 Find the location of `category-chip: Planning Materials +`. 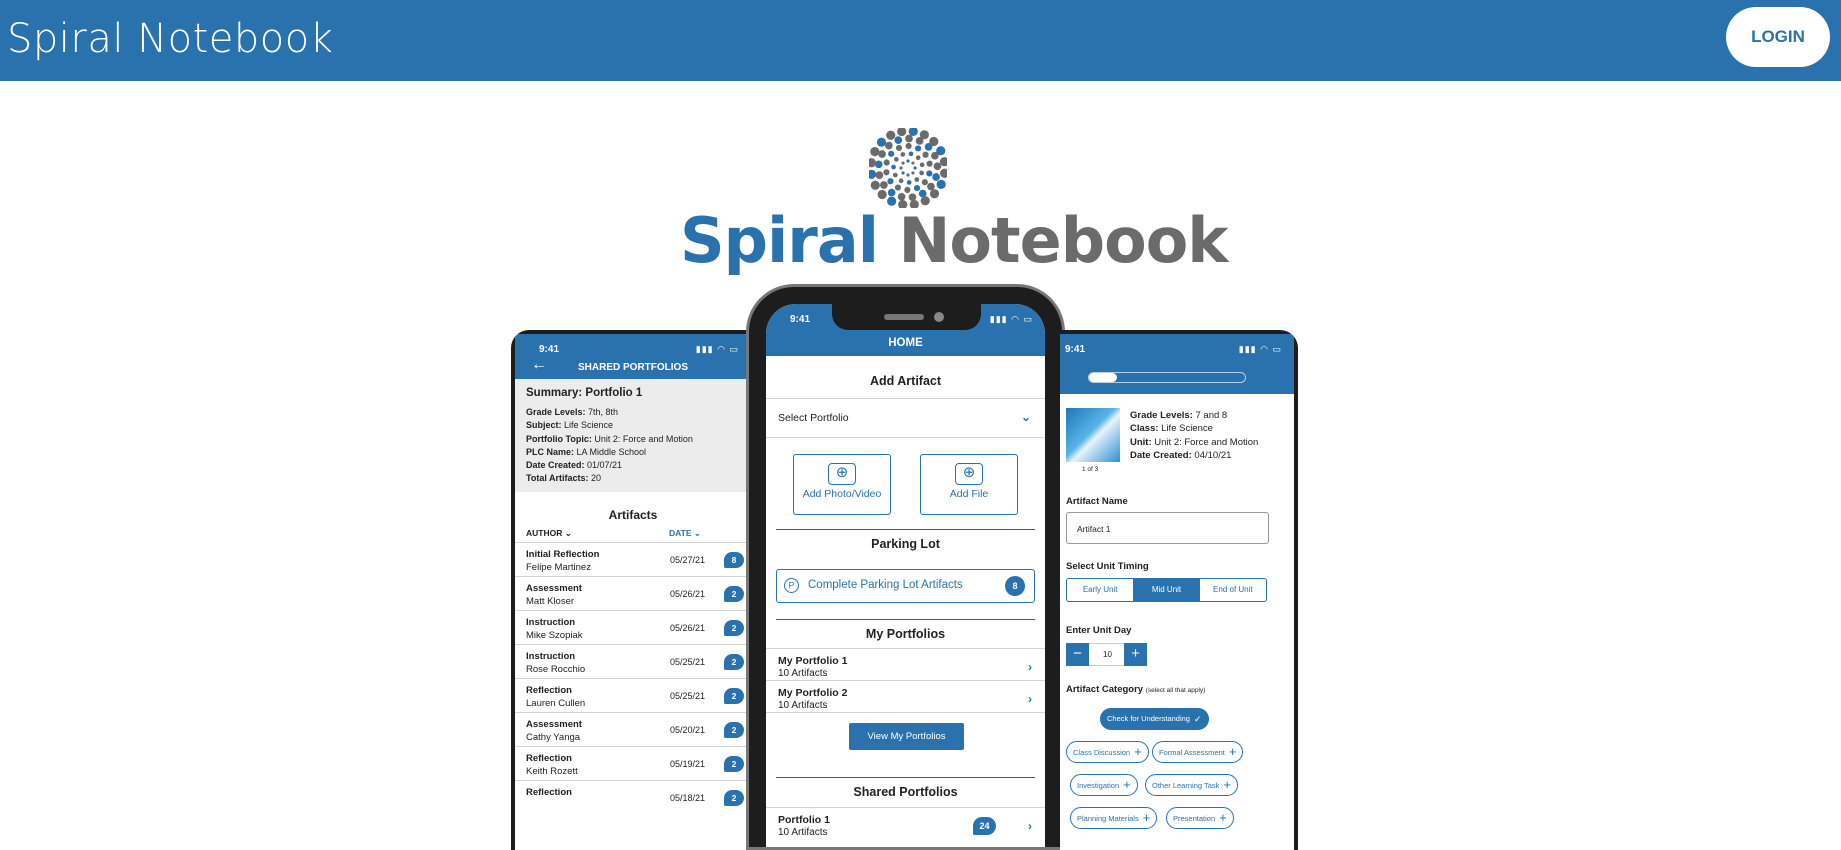

category-chip: Planning Materials + is located at coordinates (1114, 818).